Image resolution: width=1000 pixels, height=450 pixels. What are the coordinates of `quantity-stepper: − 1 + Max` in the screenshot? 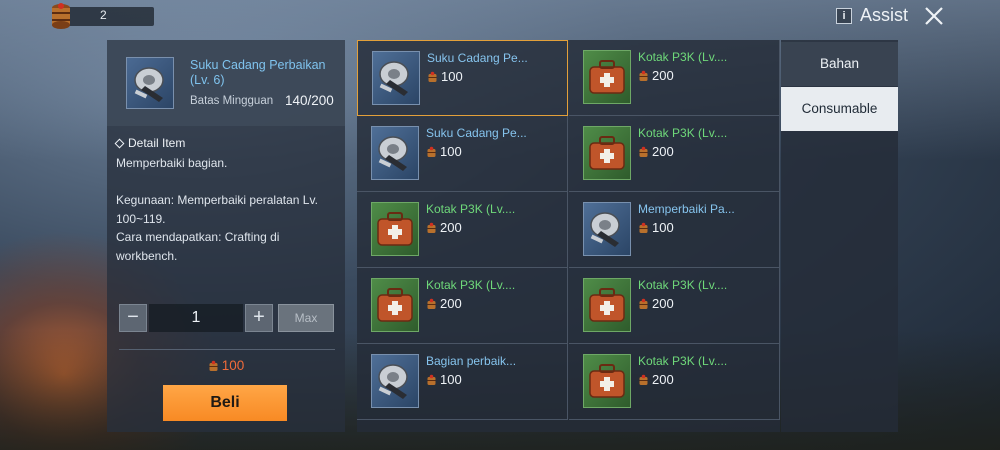 It's located at (227, 318).